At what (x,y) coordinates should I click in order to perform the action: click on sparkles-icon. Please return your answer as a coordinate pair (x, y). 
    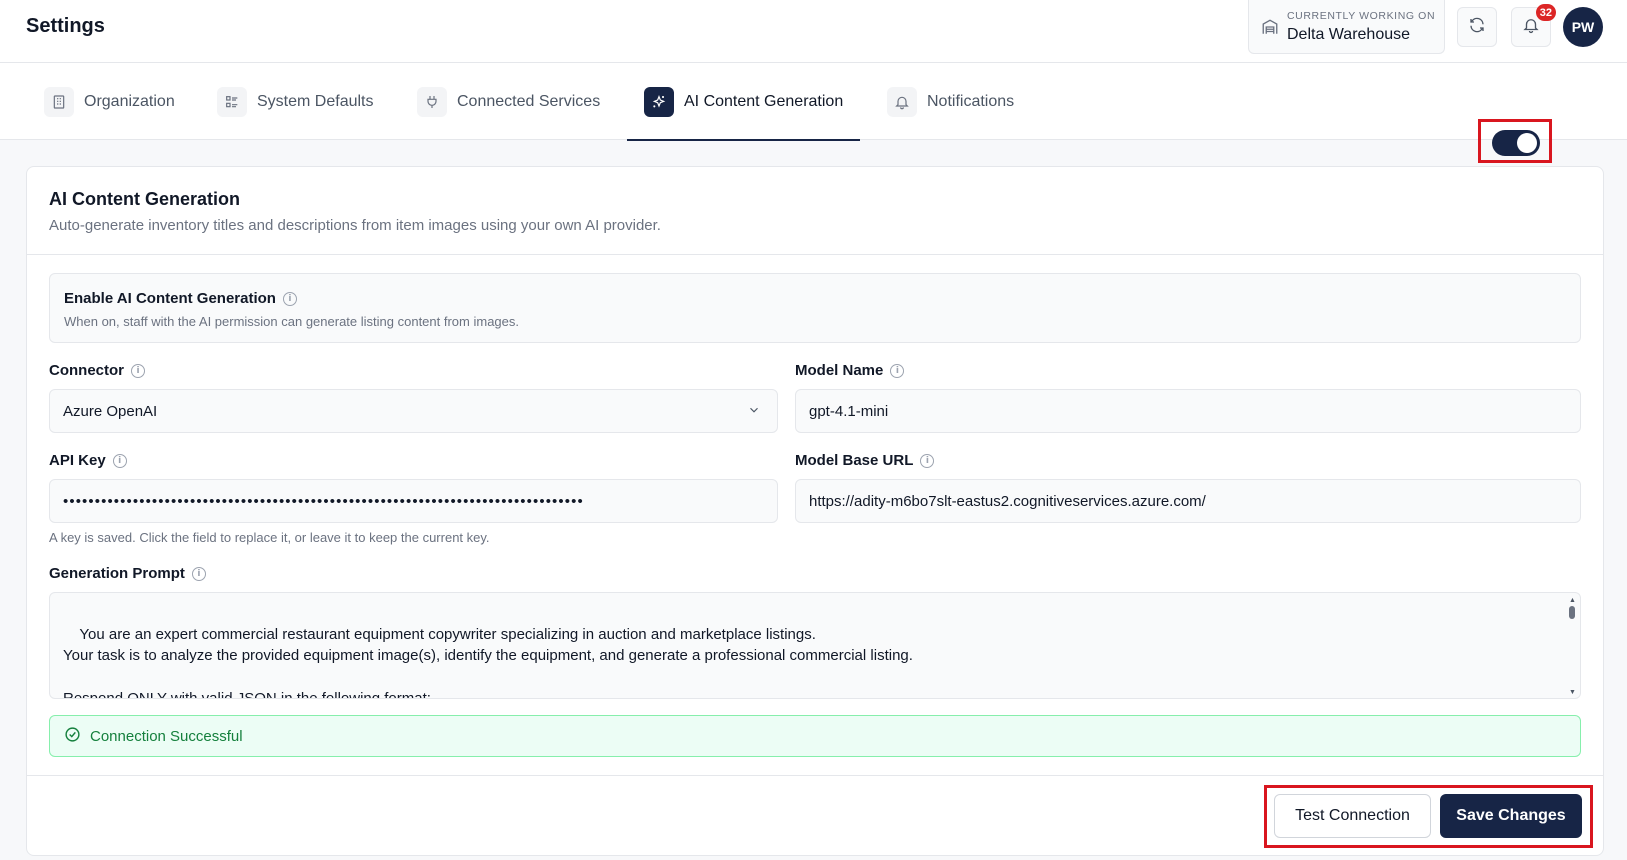
    Looking at the image, I should click on (659, 101).